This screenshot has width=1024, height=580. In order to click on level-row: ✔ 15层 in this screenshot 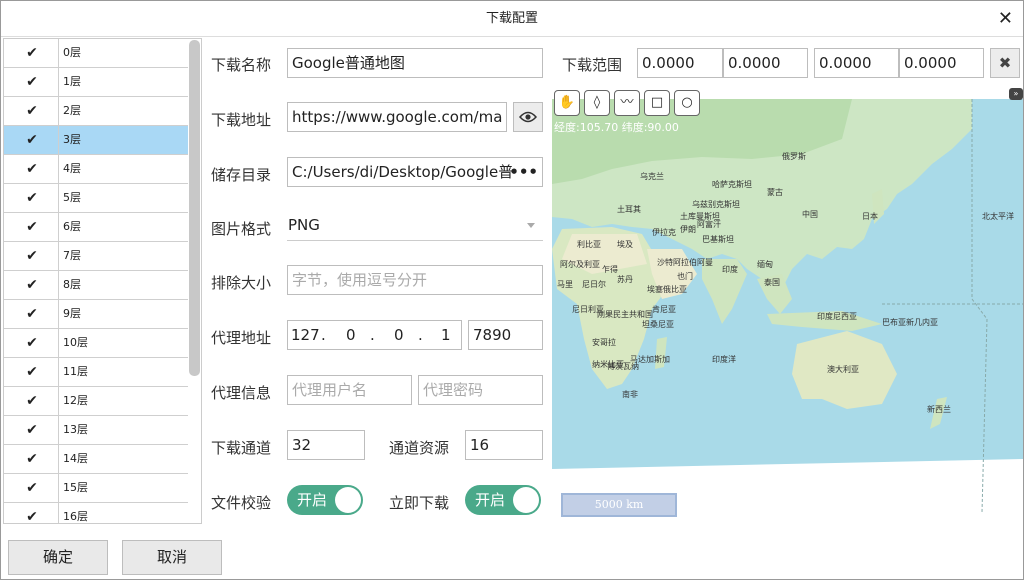, I will do `click(96, 488)`.